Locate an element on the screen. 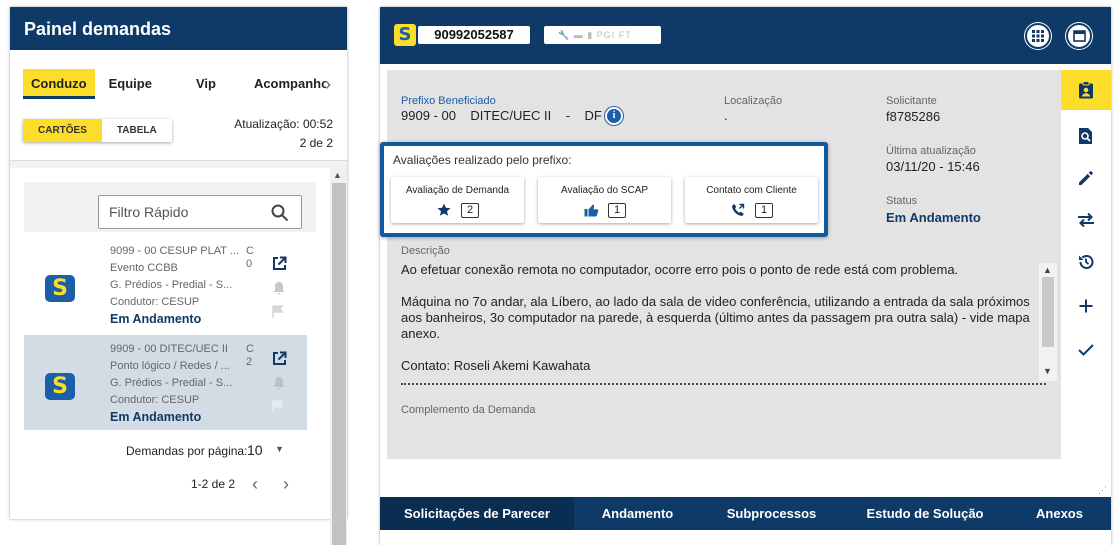 The height and width of the screenshot is (545, 1117). per-page-select: 10 is located at coordinates (255, 450).